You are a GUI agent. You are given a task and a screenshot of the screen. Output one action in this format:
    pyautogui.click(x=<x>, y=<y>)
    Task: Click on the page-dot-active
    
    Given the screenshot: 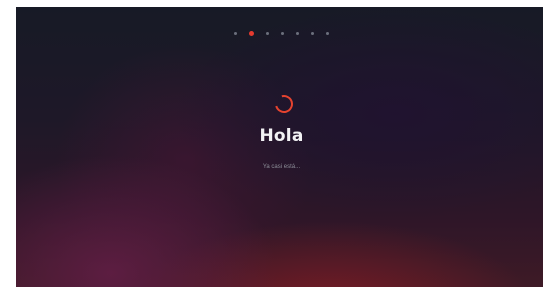 What is the action you would take?
    pyautogui.click(x=251, y=33)
    